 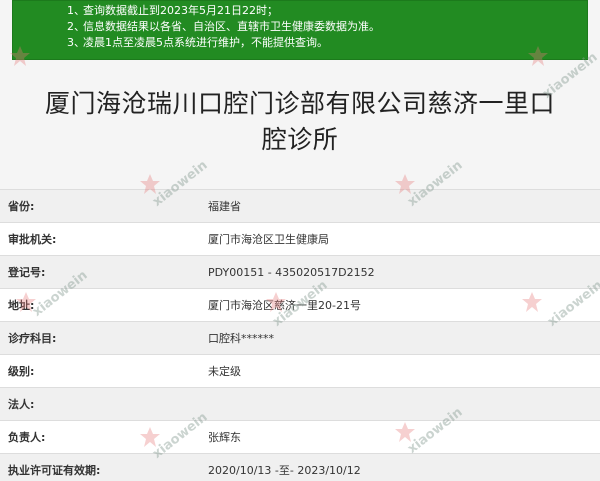 I want to click on details-row-legal-person: 法人:, so click(x=300, y=403).